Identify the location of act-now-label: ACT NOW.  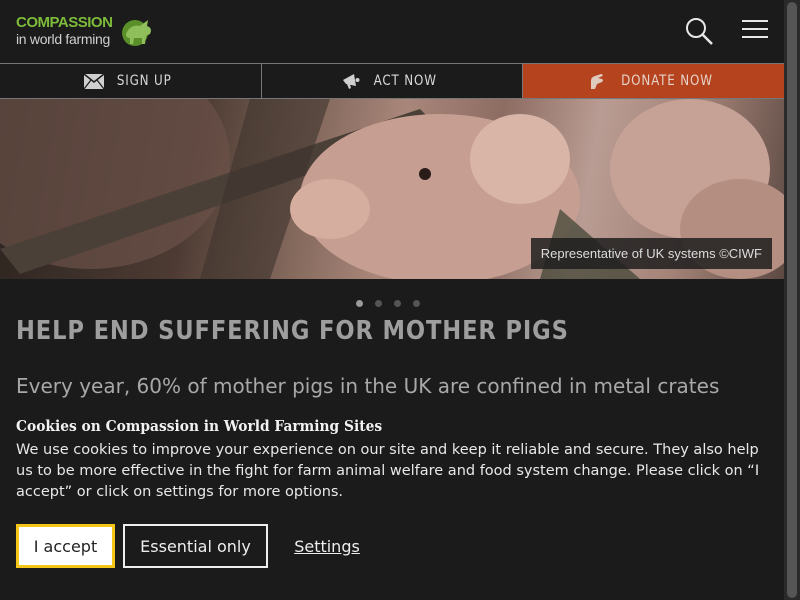
(405, 81).